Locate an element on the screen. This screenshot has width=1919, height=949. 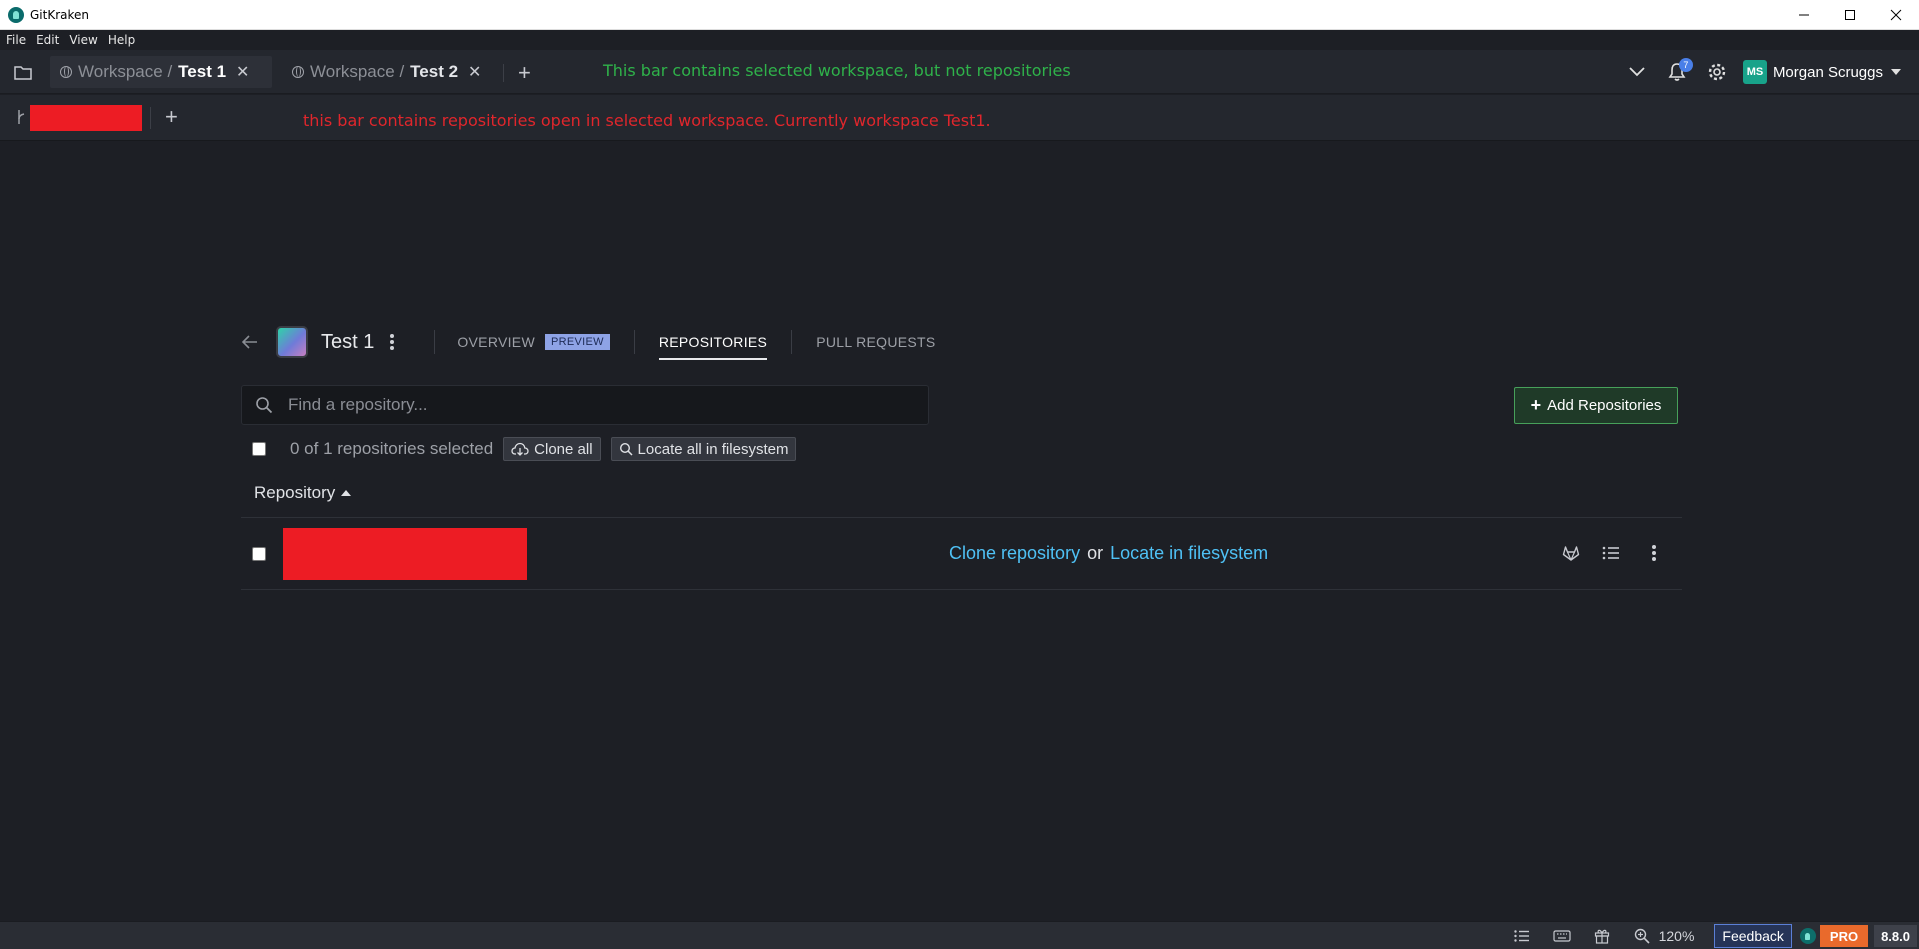
top-right-toolbar: 7 MS Morgan Scruggs is located at coordinates (1768, 72).